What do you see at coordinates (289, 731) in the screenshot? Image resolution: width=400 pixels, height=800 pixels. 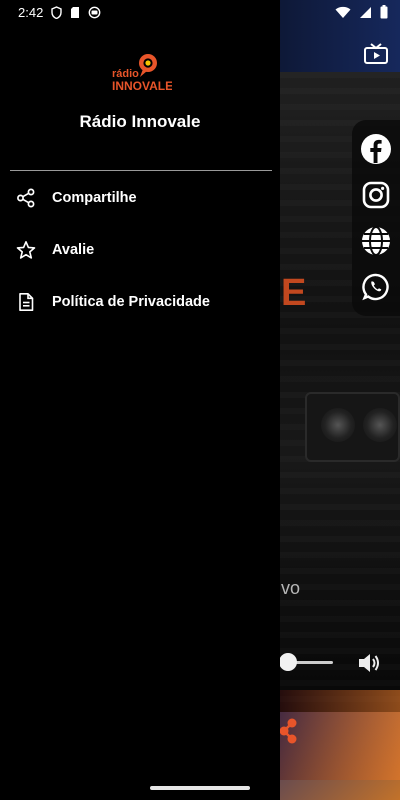 I see `share-icon-partial` at bounding box center [289, 731].